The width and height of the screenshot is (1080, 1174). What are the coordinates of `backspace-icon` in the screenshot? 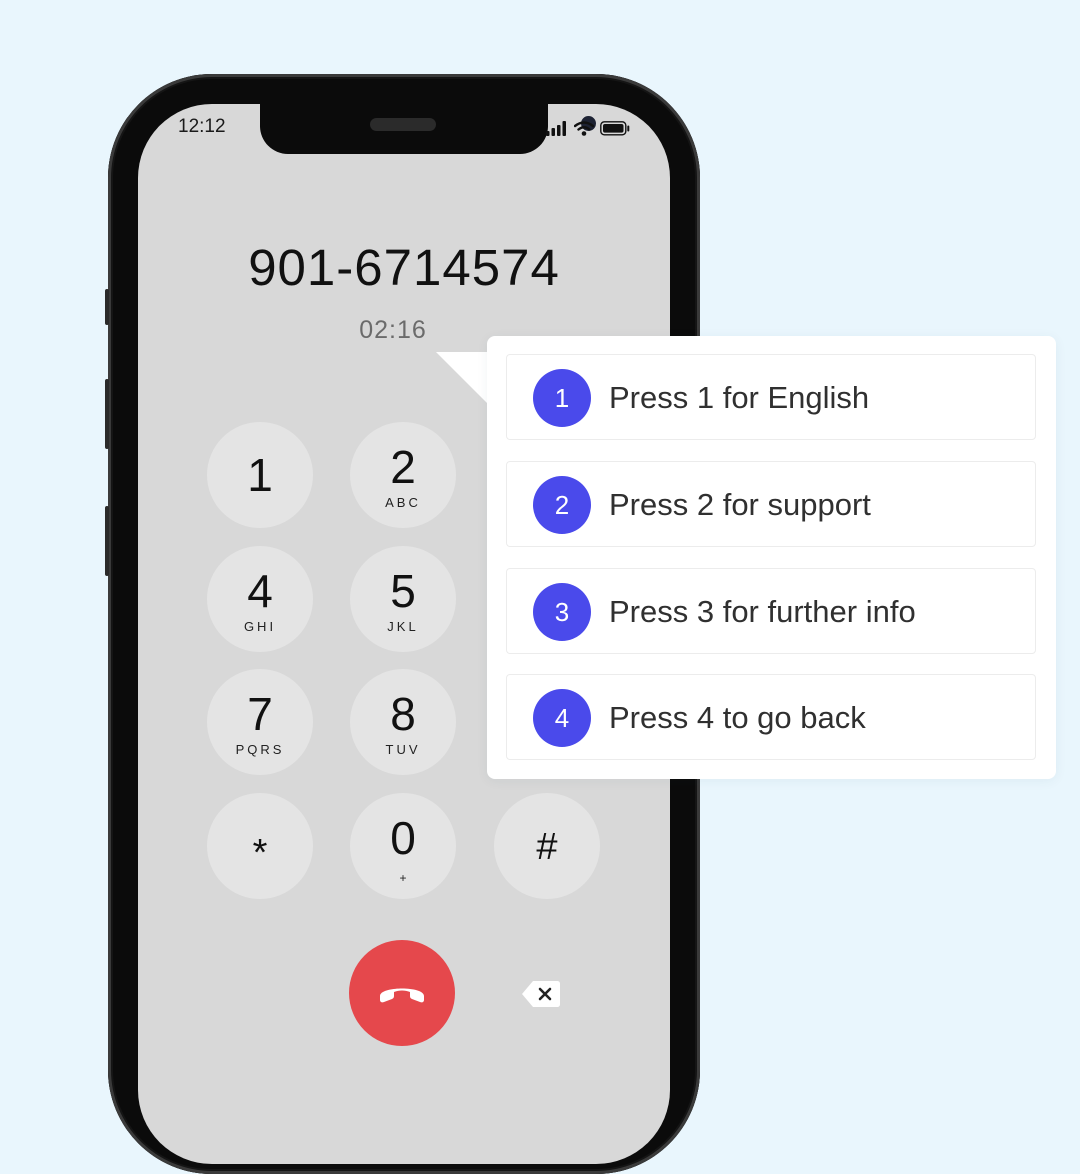 It's located at (541, 994).